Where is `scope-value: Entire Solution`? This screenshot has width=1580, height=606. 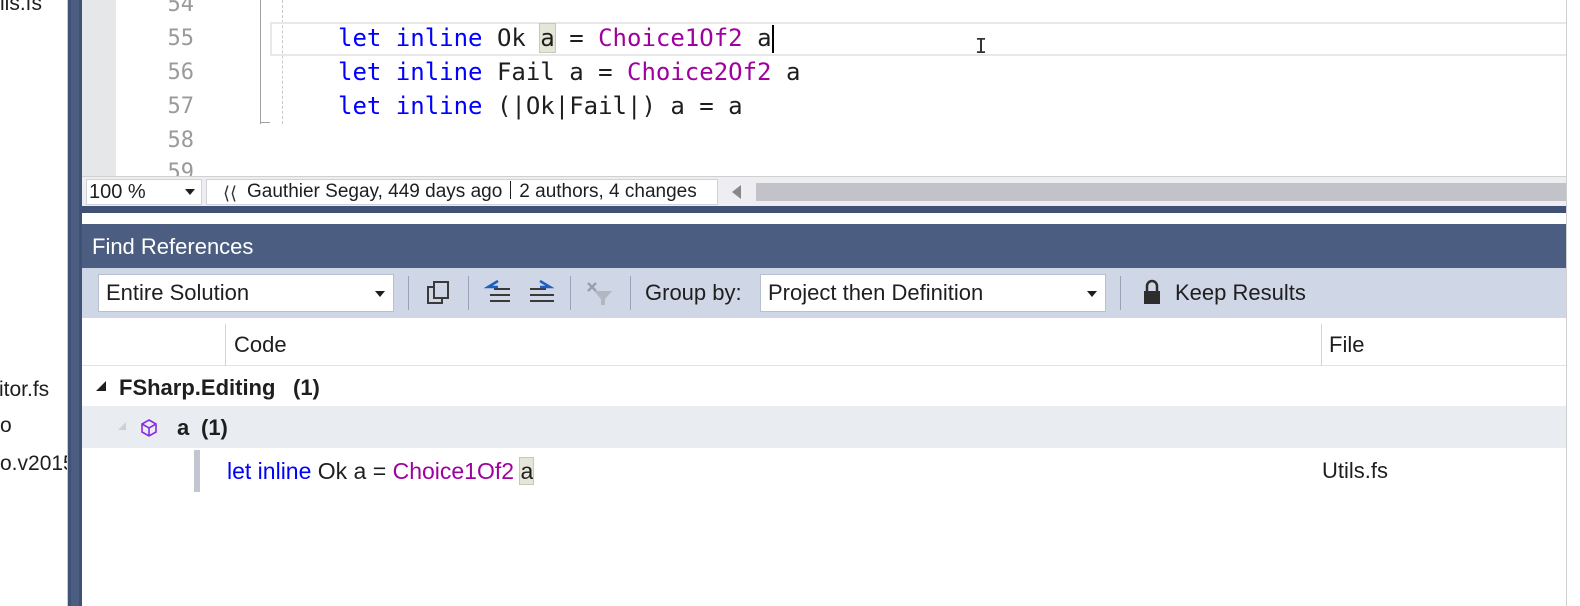 scope-value: Entire Solution is located at coordinates (178, 292).